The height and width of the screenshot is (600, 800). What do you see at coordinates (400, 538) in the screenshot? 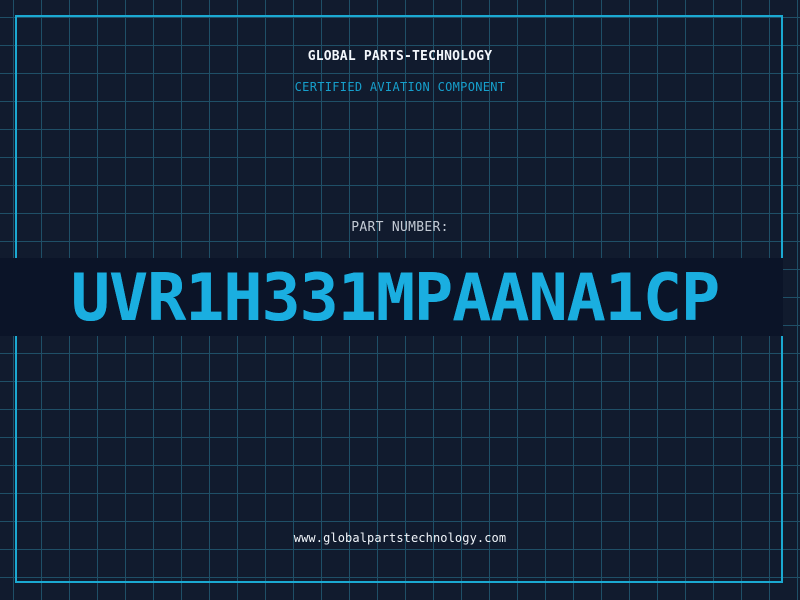
I see `company-website: www.globalpartstechnology.com` at bounding box center [400, 538].